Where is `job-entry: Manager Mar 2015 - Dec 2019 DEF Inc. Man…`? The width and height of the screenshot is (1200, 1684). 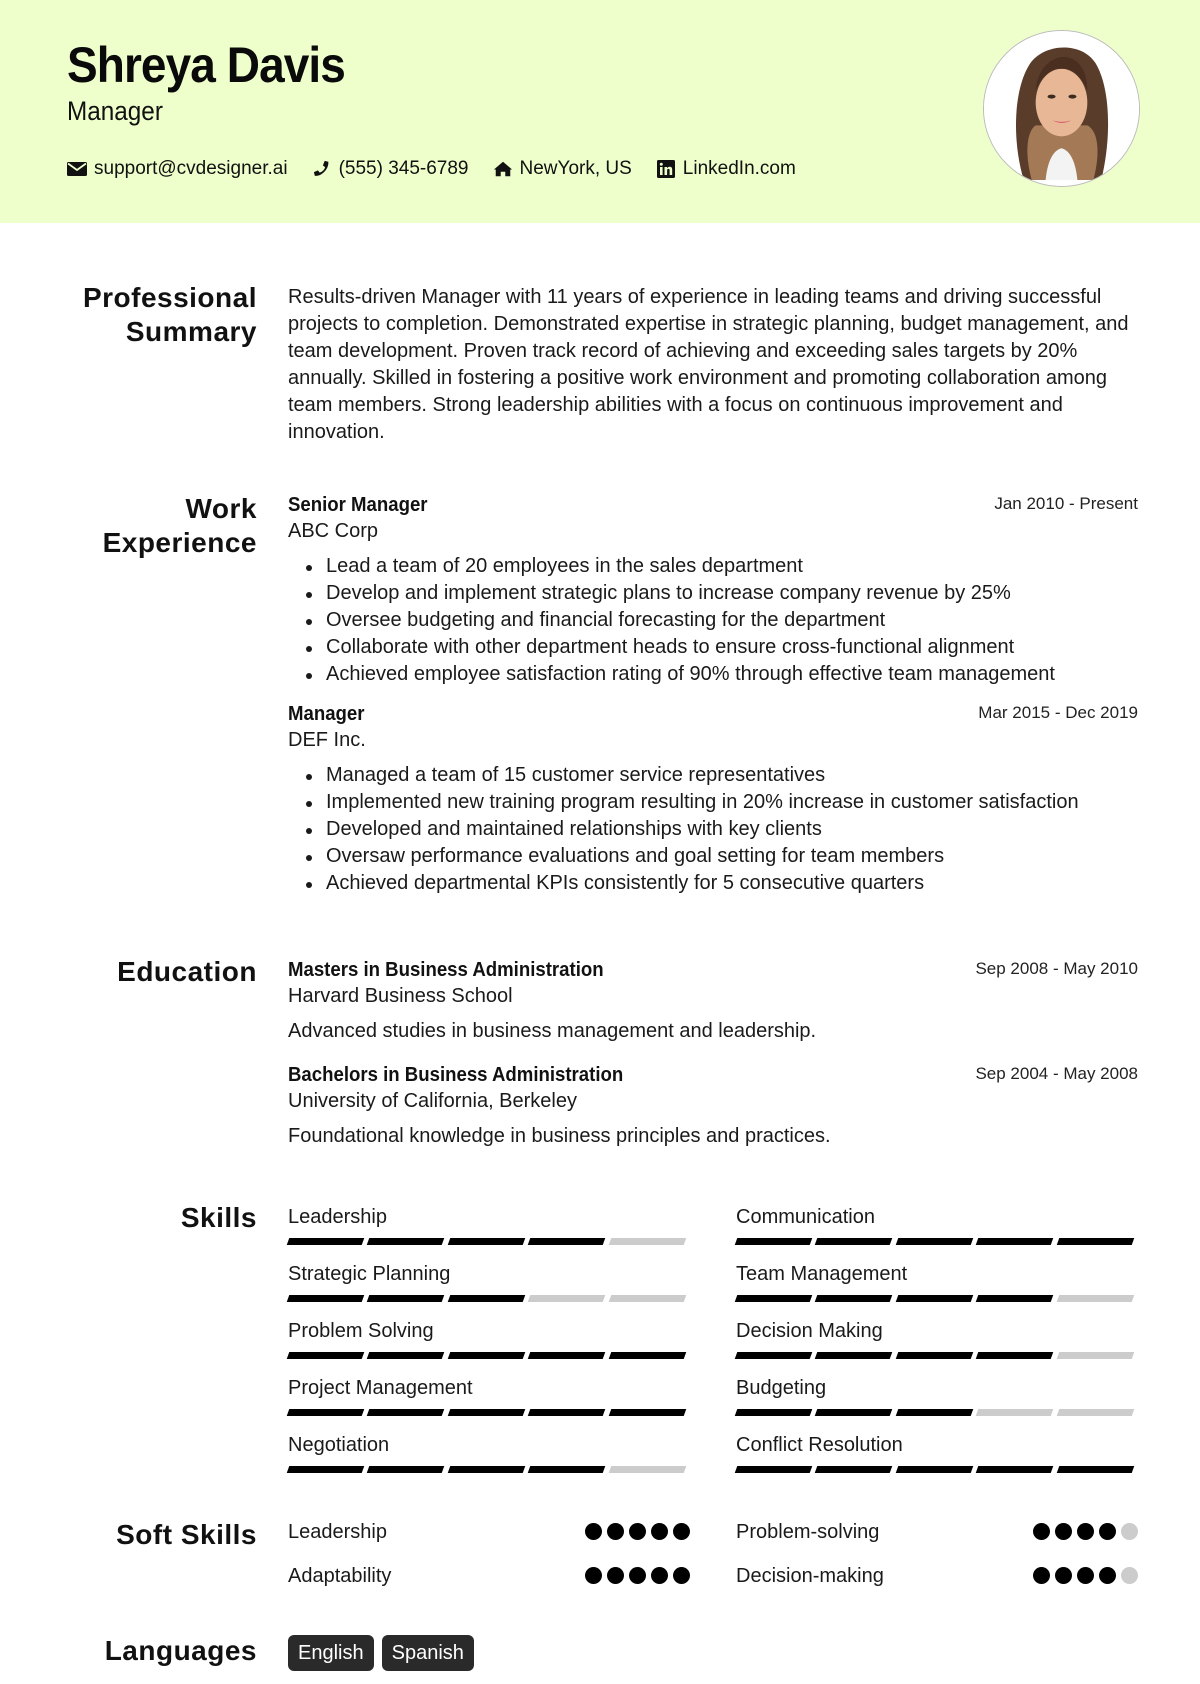 job-entry: Manager Mar 2015 - Dec 2019 DEF Inc. Man… is located at coordinates (713, 799).